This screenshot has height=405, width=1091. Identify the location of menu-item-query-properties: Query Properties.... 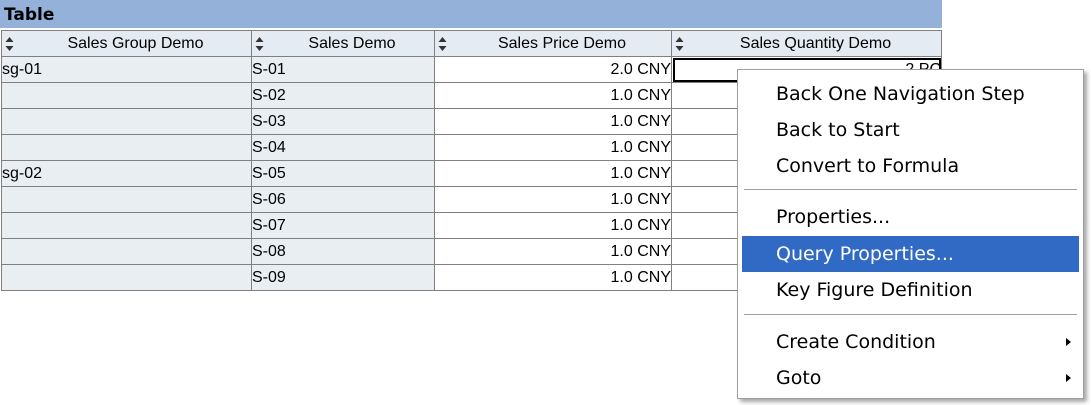
(910, 254).